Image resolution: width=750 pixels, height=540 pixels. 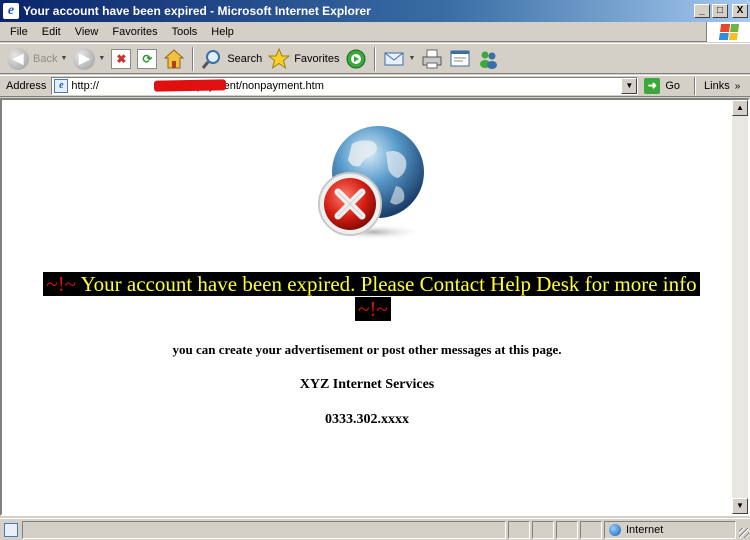 I want to click on forward-arrow-icon: ▶, so click(x=84, y=58).